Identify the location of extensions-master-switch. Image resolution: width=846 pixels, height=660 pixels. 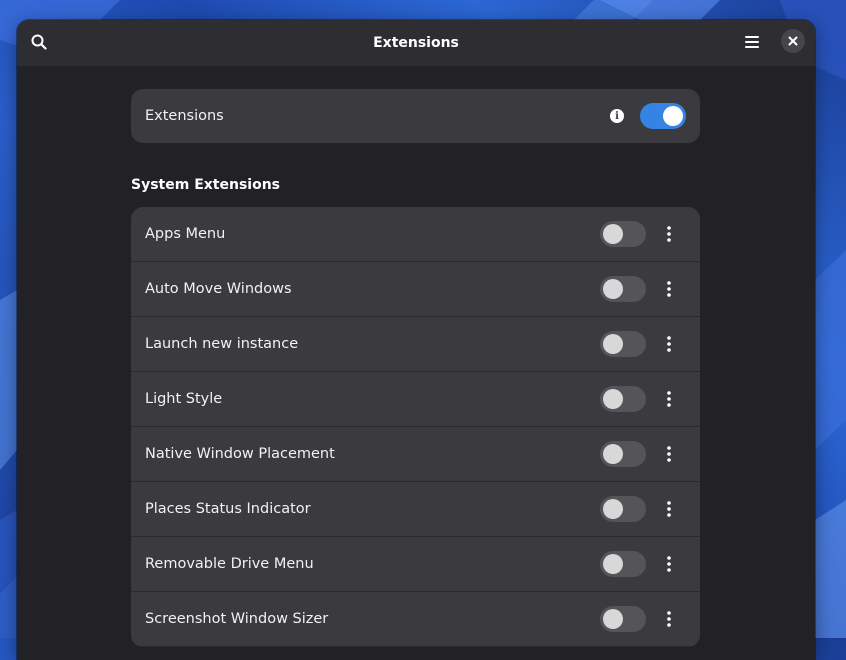
(663, 116).